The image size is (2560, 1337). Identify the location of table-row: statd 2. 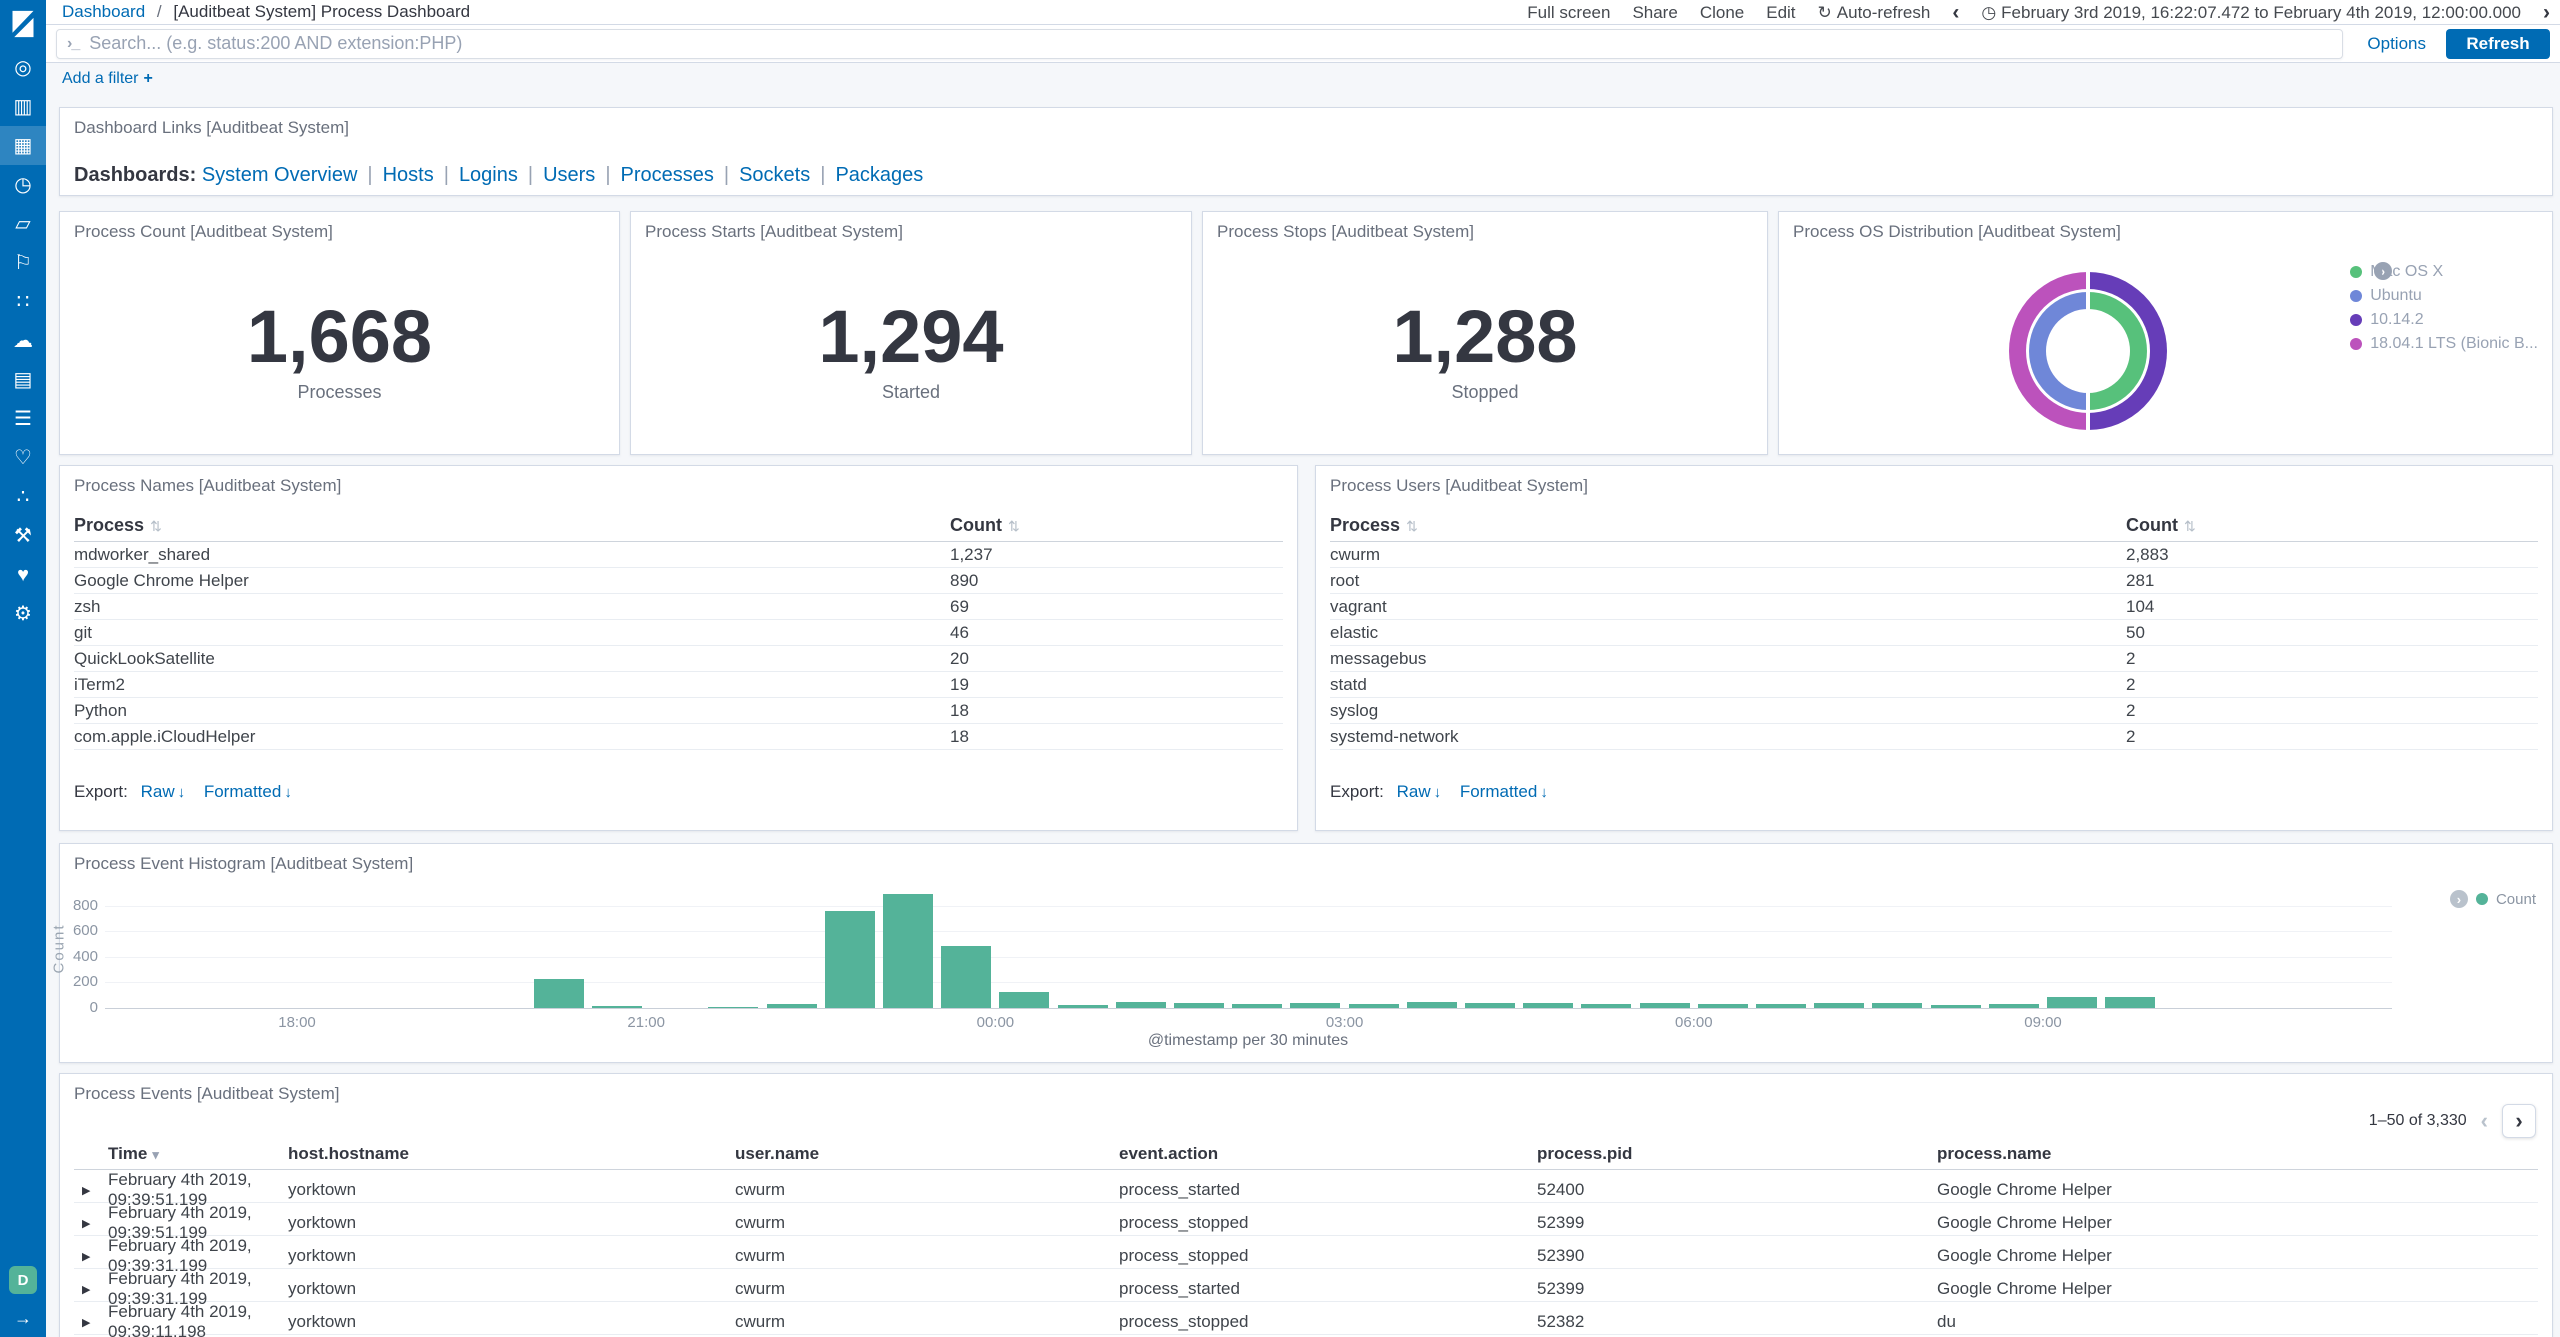
(1934, 685).